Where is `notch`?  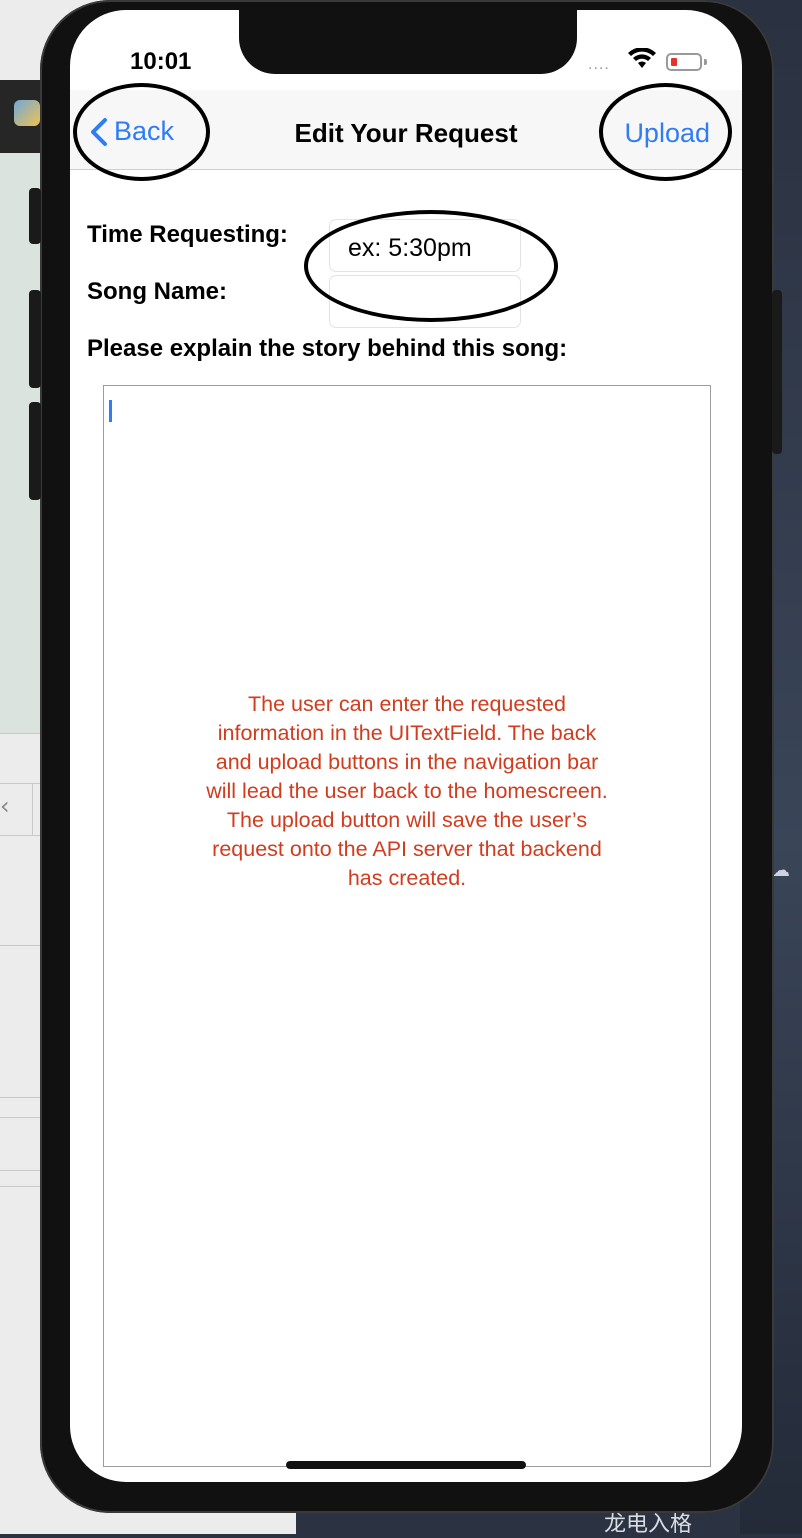 notch is located at coordinates (408, 42).